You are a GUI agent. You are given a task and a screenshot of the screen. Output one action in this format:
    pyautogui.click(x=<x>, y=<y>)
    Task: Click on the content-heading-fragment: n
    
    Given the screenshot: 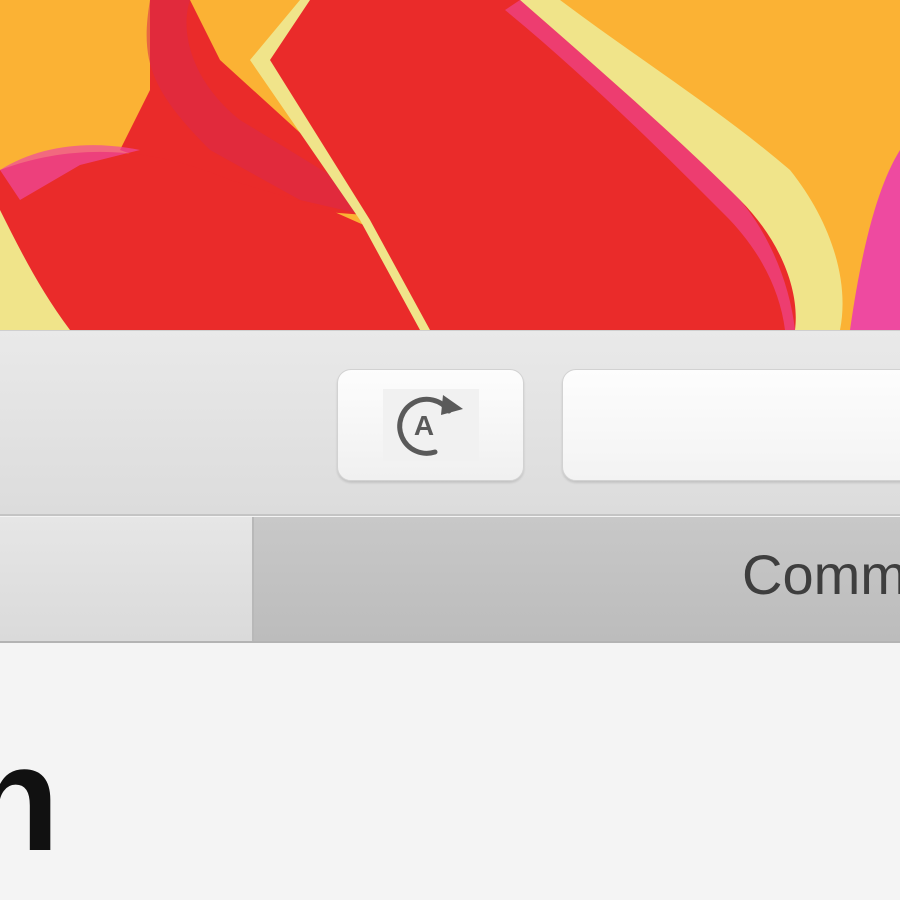 What is the action you would take?
    pyautogui.click(x=30, y=798)
    